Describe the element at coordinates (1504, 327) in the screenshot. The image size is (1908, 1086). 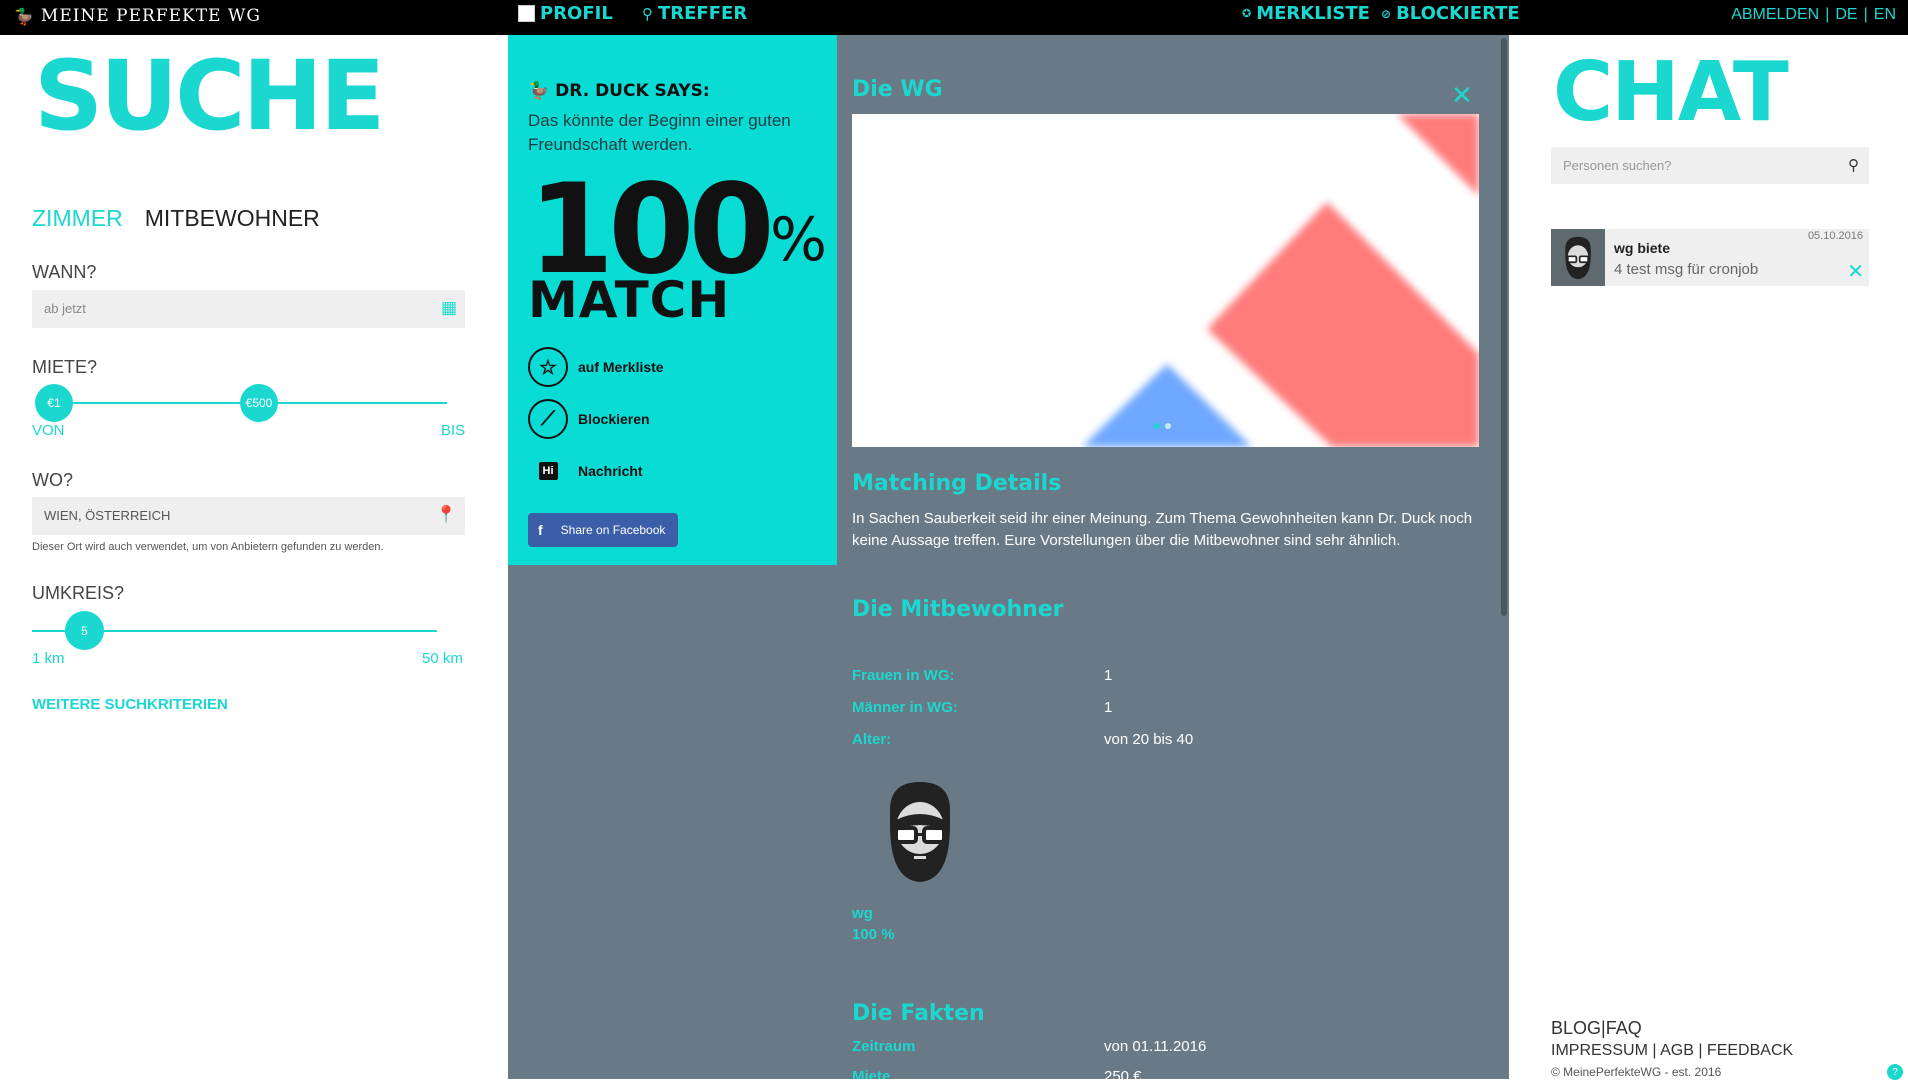
I see `detail-scrollbar` at that location.